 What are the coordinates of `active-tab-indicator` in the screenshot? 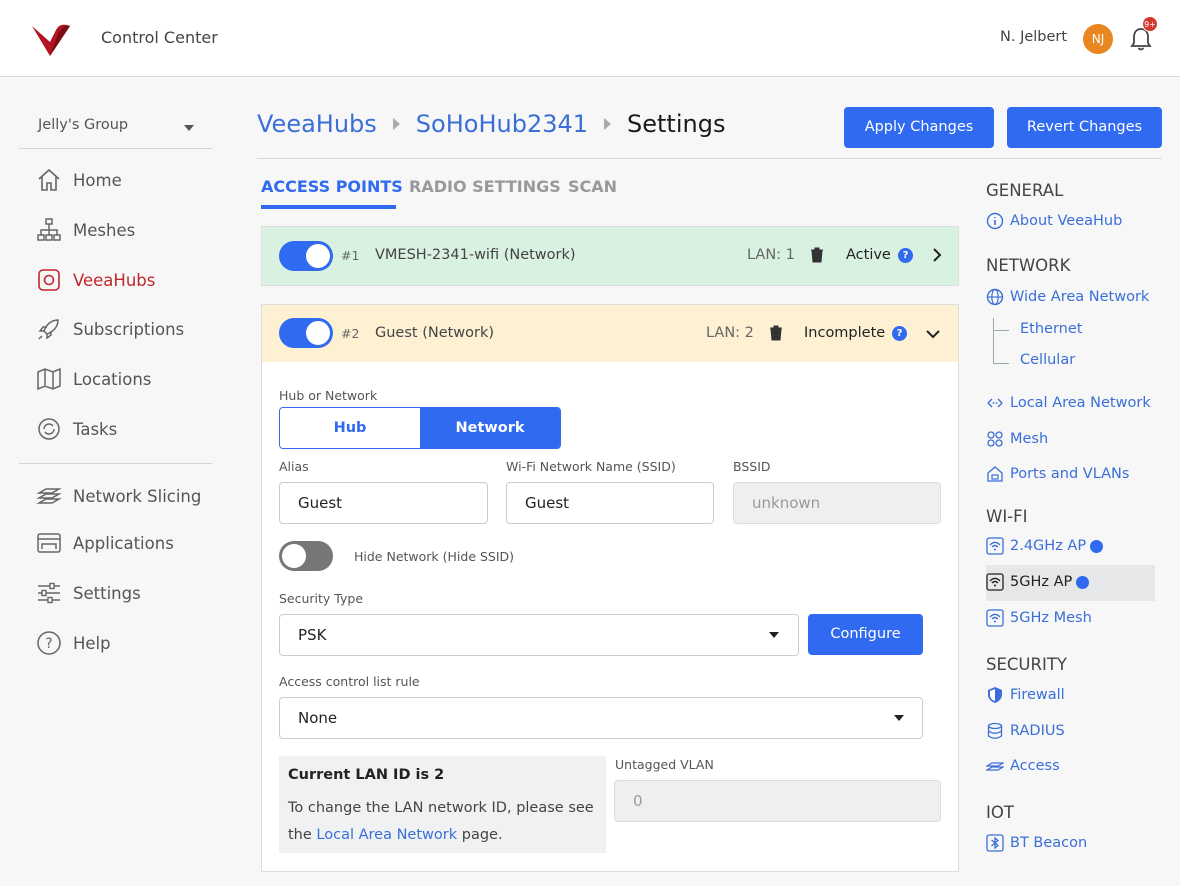 It's located at (328, 207).